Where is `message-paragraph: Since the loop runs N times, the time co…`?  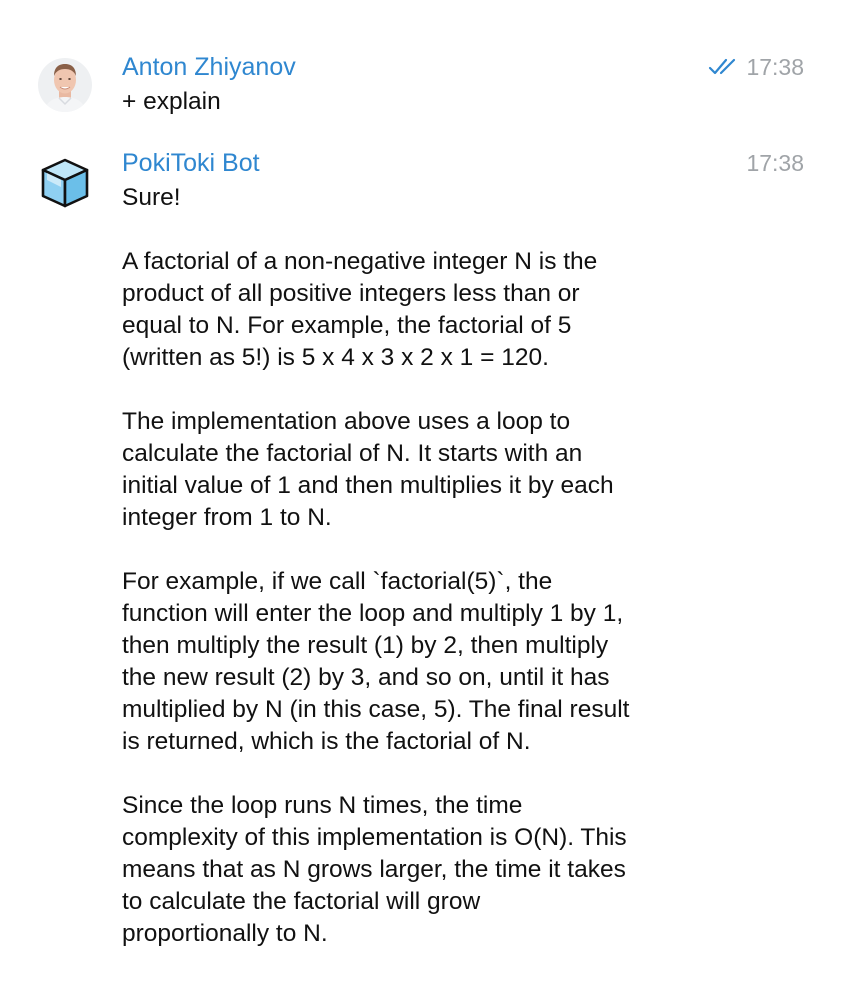
message-paragraph: Since the loop runs N times, the time co… is located at coordinates (374, 869).